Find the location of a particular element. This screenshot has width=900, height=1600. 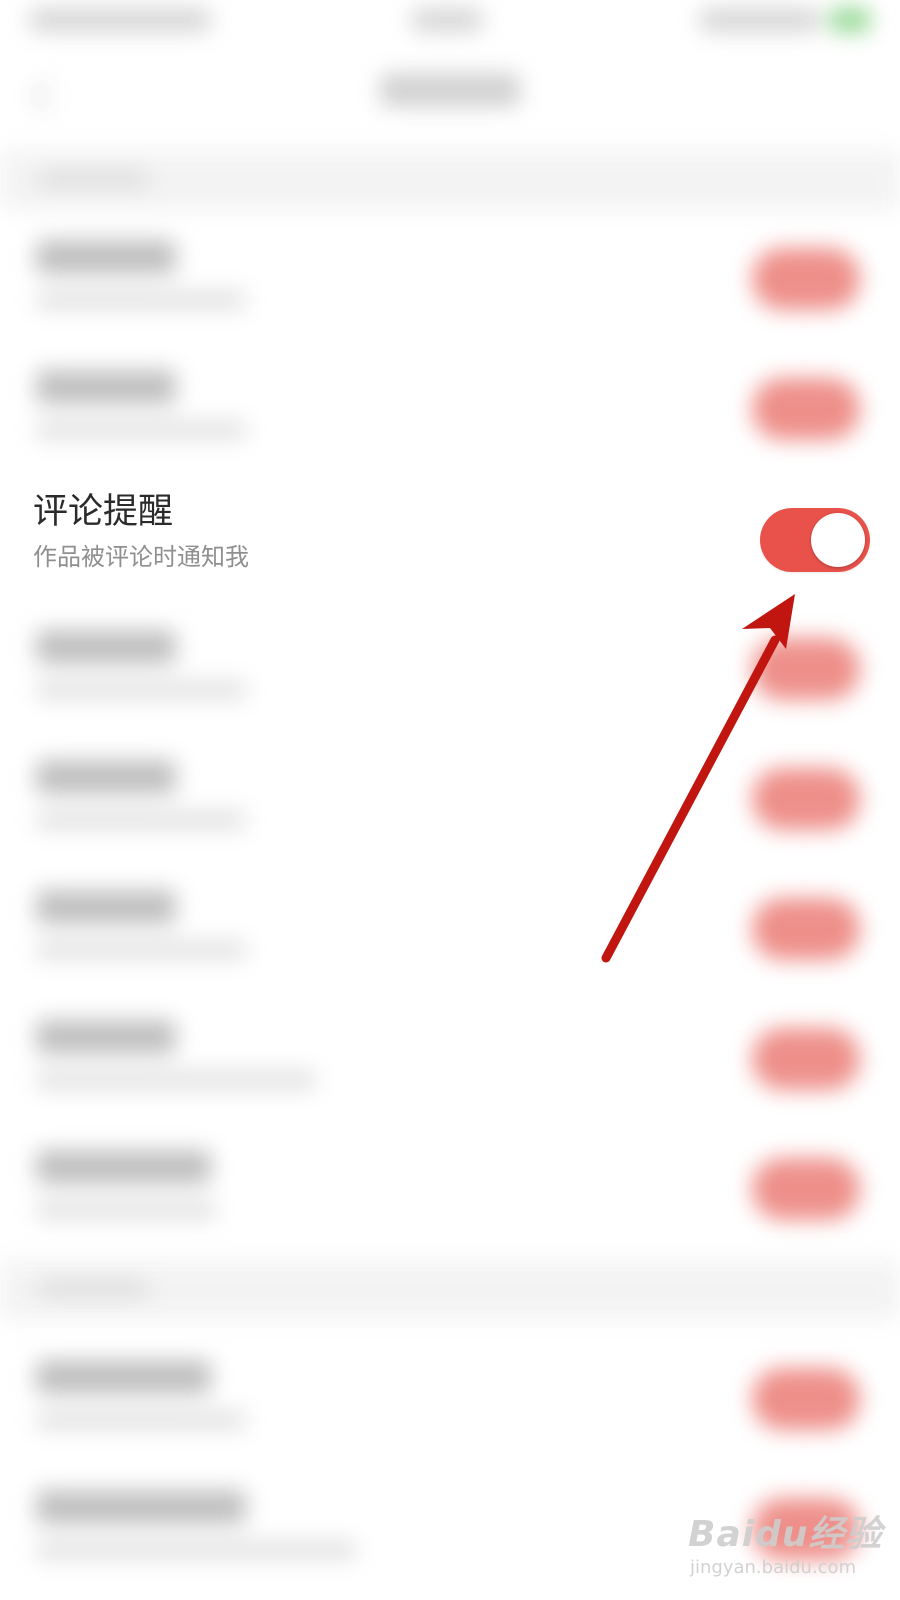

toggle-knob is located at coordinates (838, 540).